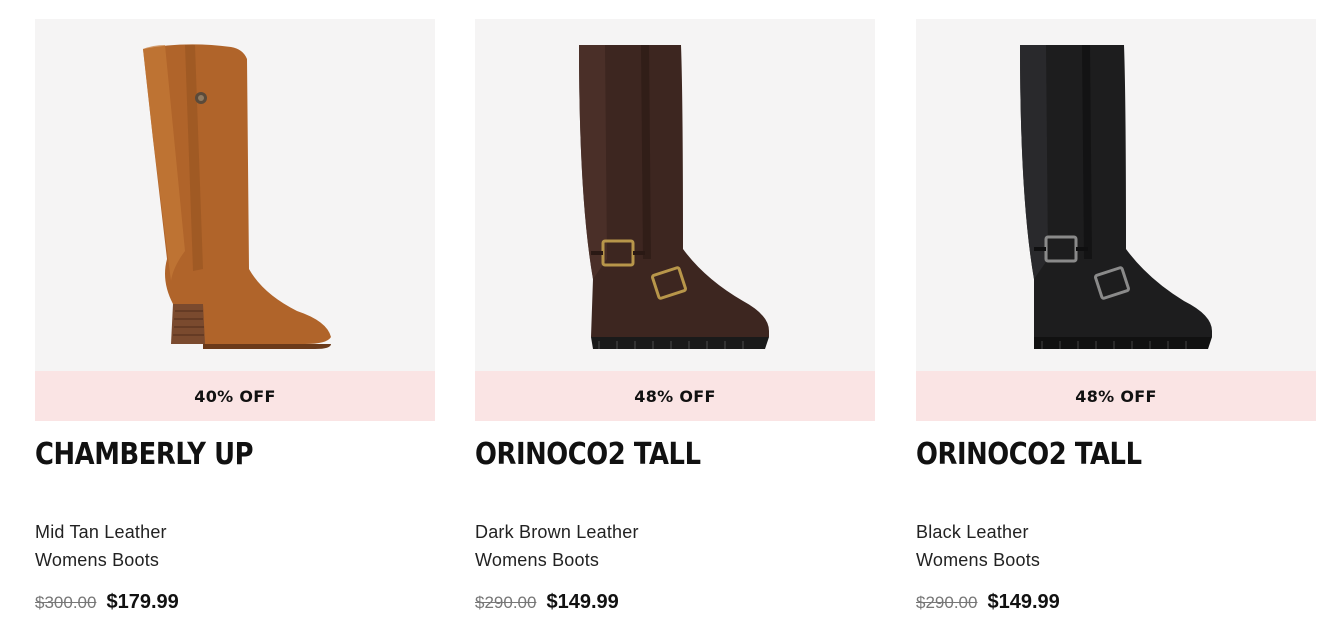 Image resolution: width=1324 pixels, height=621 pixels. I want to click on sale-price: $179.99, so click(142, 602).